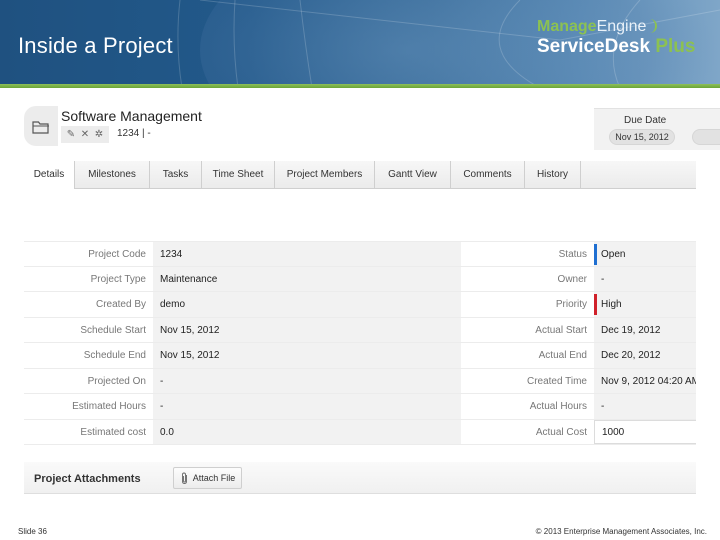  I want to click on details-row: Estimated Hours - Actual Hours -, so click(360, 407).